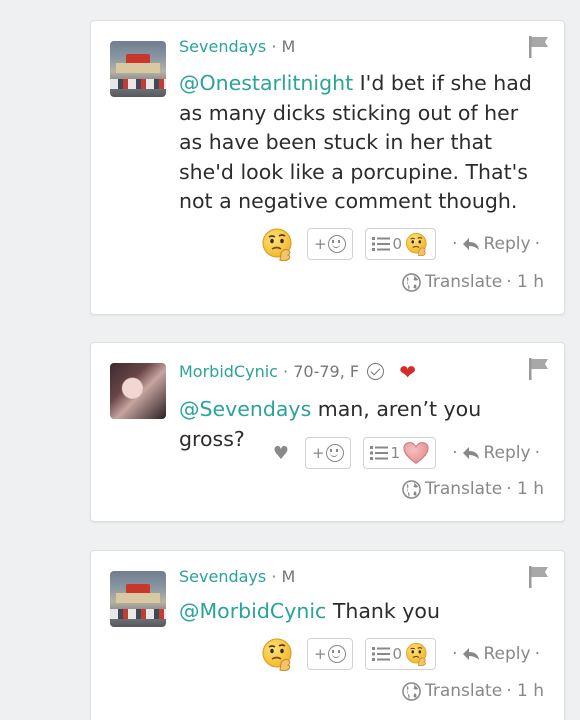  I want to click on reaction-count-button: 1, so click(399, 453).